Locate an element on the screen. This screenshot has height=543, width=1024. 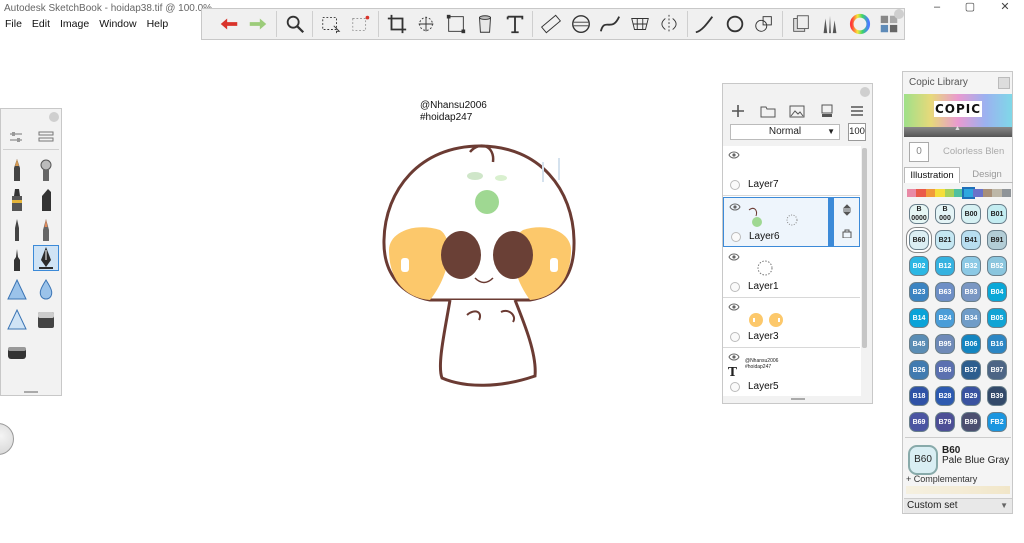
copic-swatch: B16 is located at coordinates (997, 344).